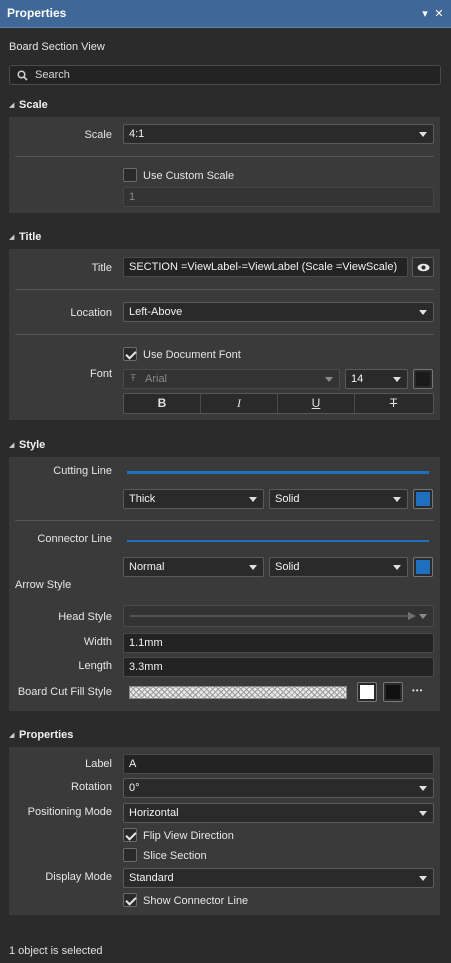 This screenshot has width=451, height=963. What do you see at coordinates (189, 176) in the screenshot?
I see `use-custom-scale-label: Use Custom Scale` at bounding box center [189, 176].